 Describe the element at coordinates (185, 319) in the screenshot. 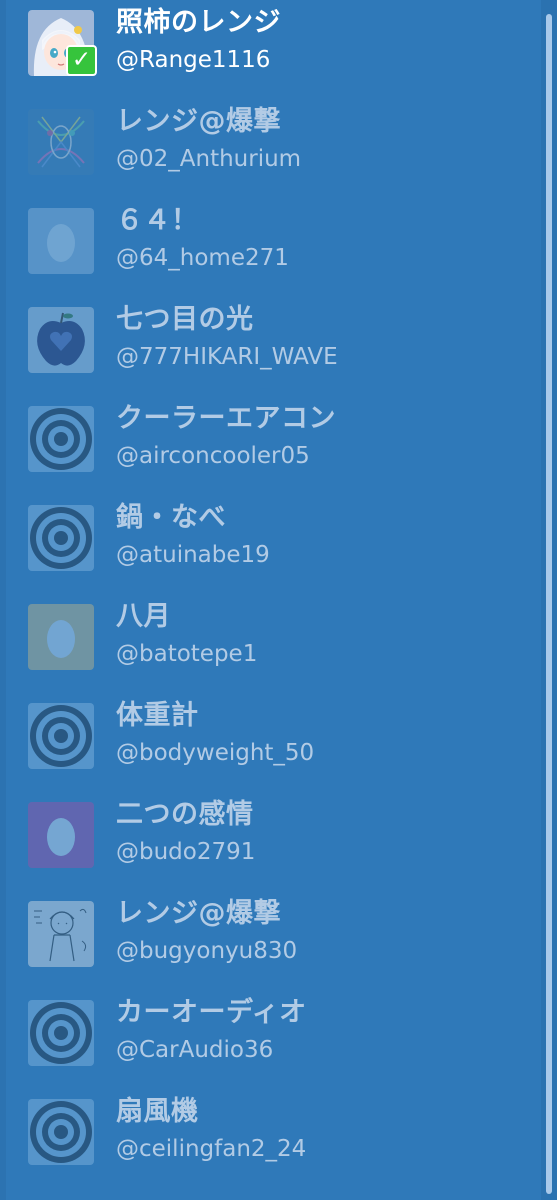

I see `display-name: 七つ目の光` at that location.